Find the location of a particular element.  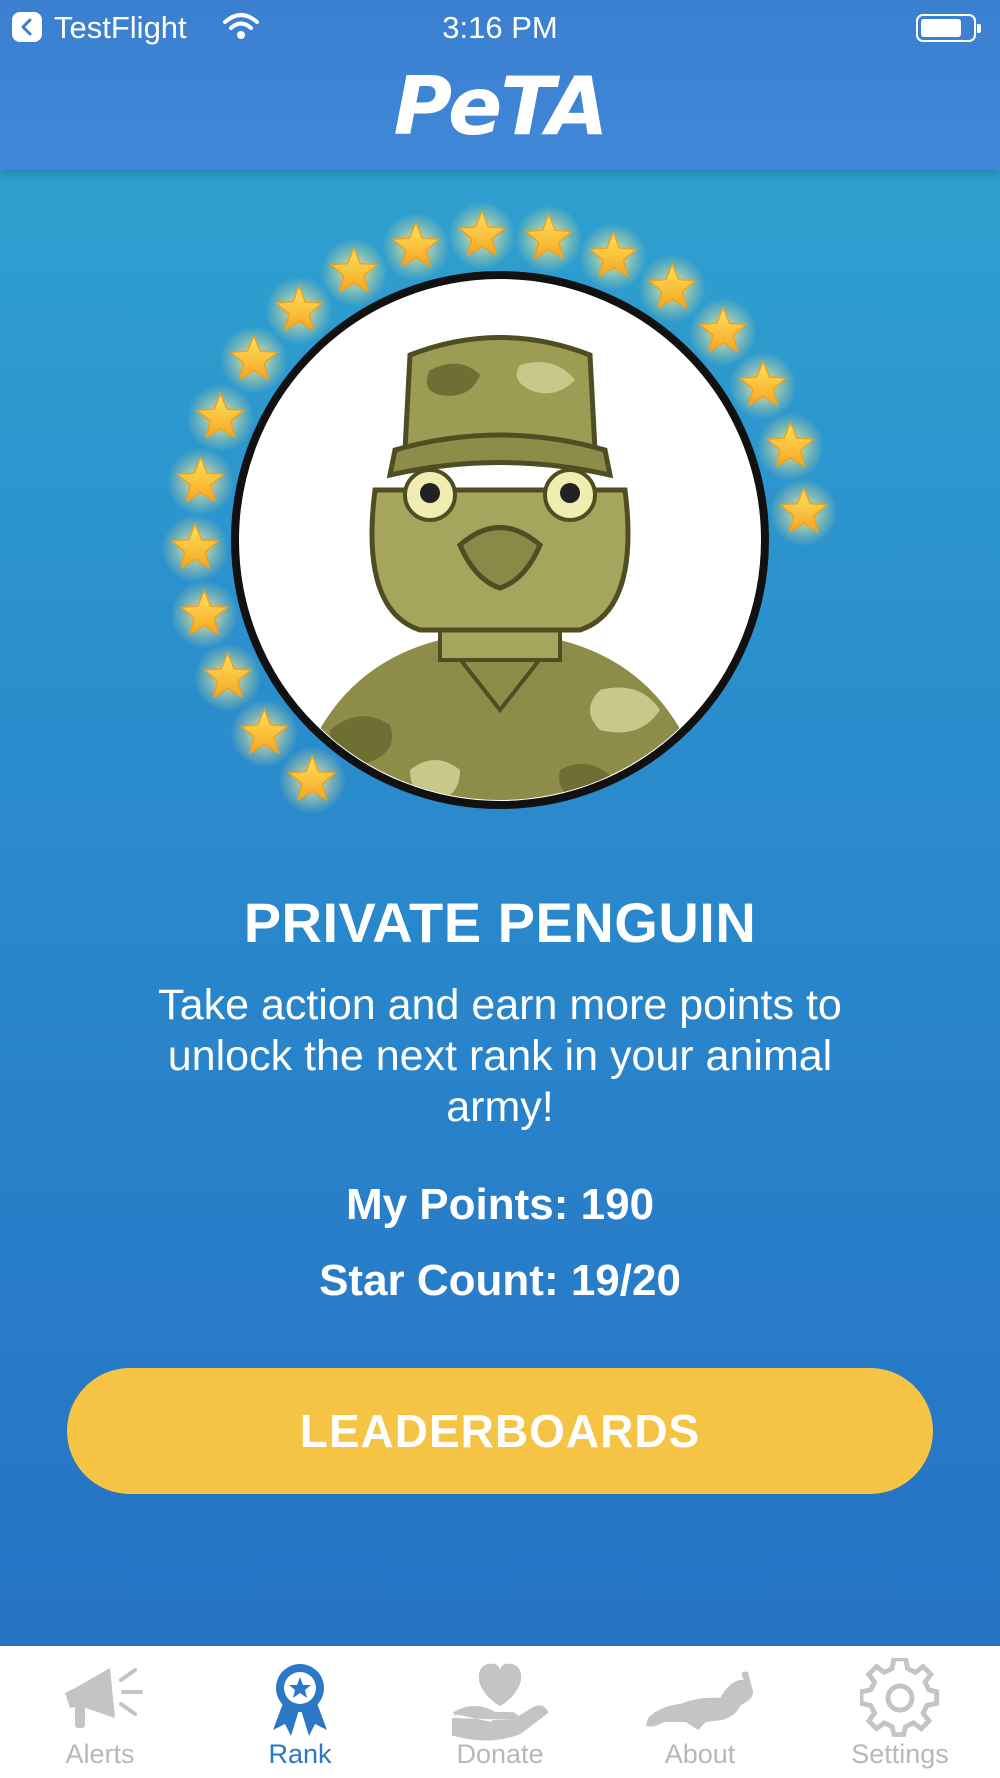

megaphone-icon is located at coordinates (104, 1698).